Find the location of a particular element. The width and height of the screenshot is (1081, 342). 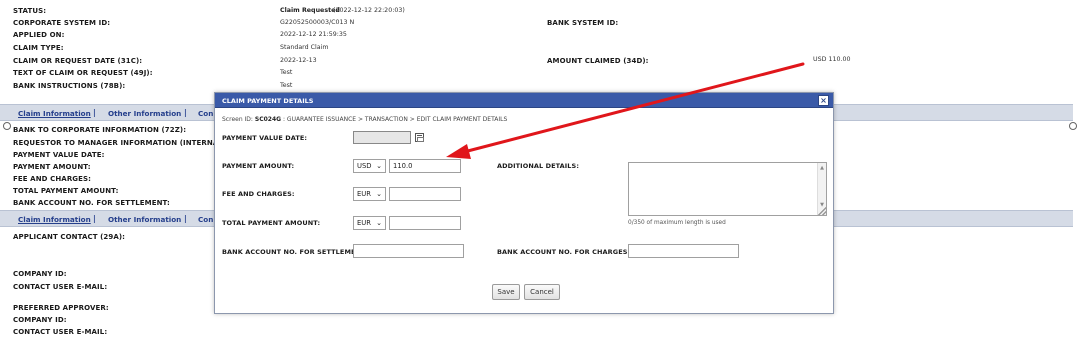

arrow-head is located at coordinates (458, 151).